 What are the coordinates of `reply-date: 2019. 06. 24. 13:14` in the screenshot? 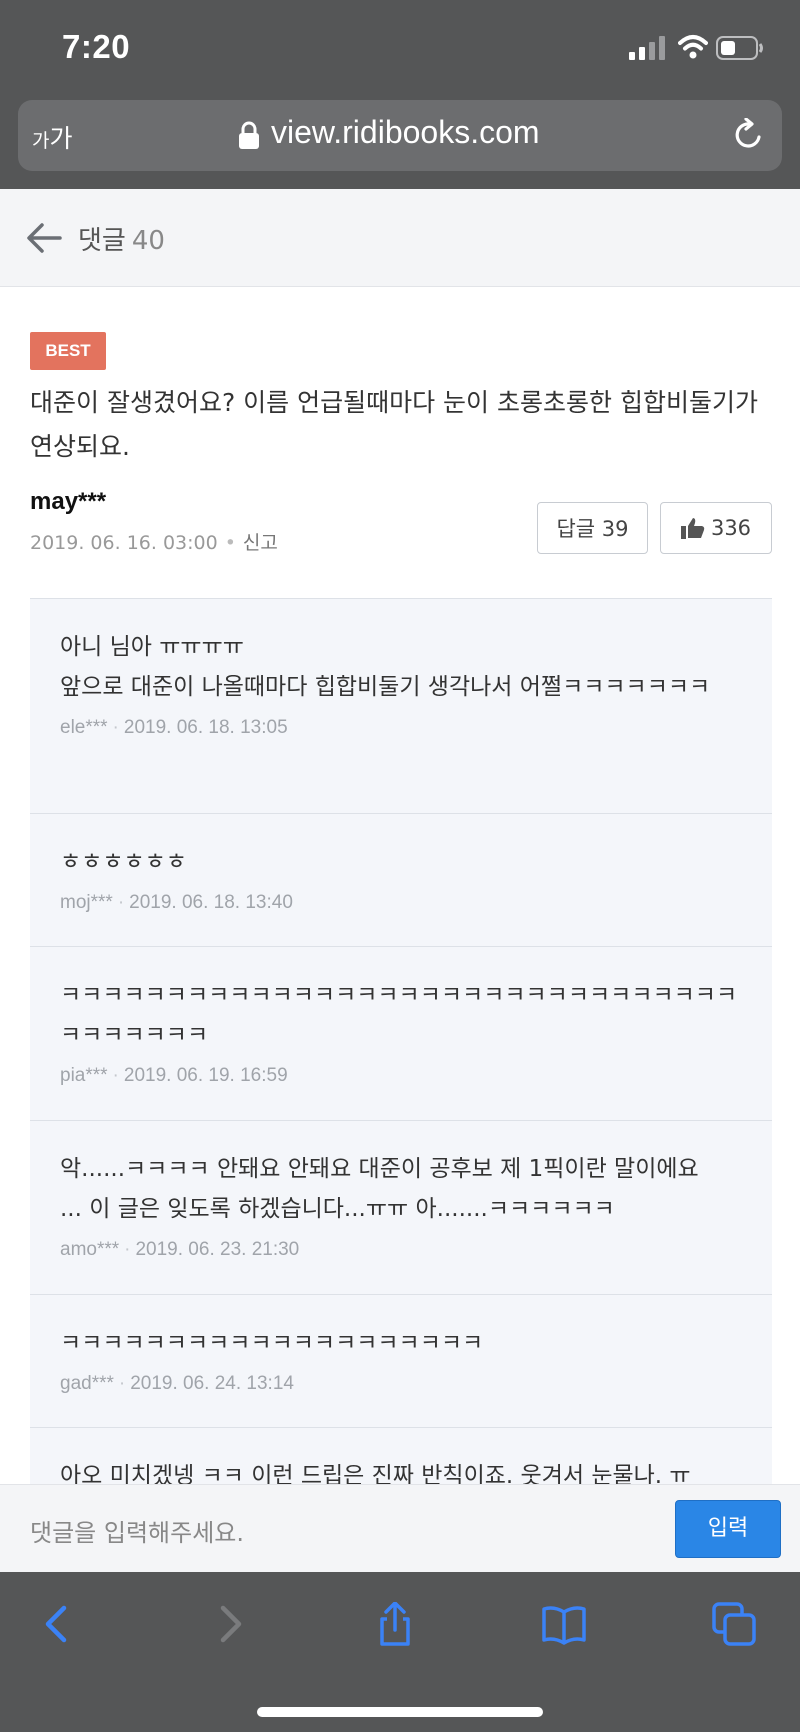 It's located at (212, 1383).